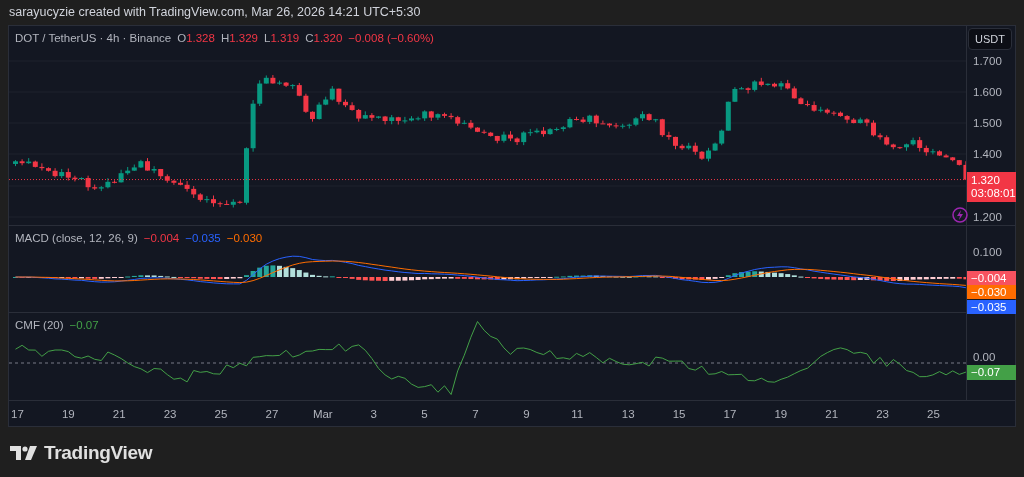  What do you see at coordinates (76, 238) in the screenshot?
I see `indicator-title: MACD (close, 12, 26, 9)` at bounding box center [76, 238].